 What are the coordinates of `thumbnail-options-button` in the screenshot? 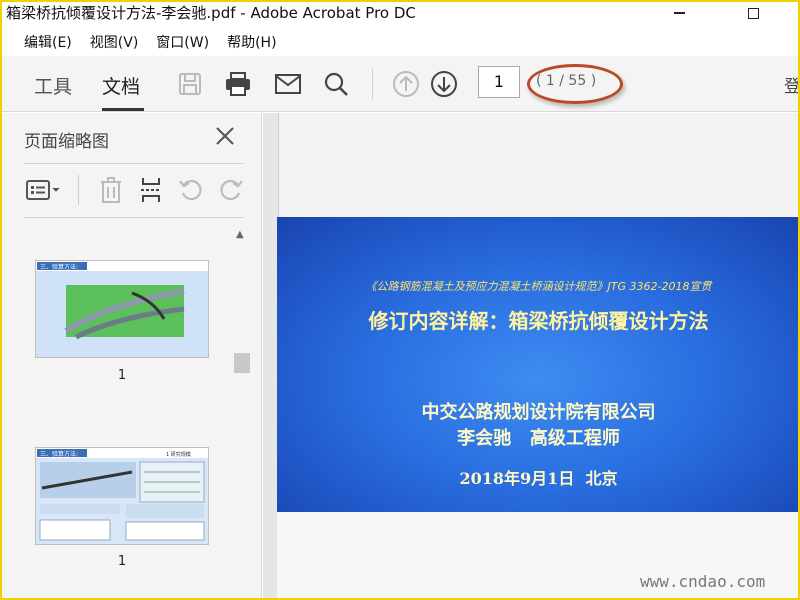 It's located at (45, 190).